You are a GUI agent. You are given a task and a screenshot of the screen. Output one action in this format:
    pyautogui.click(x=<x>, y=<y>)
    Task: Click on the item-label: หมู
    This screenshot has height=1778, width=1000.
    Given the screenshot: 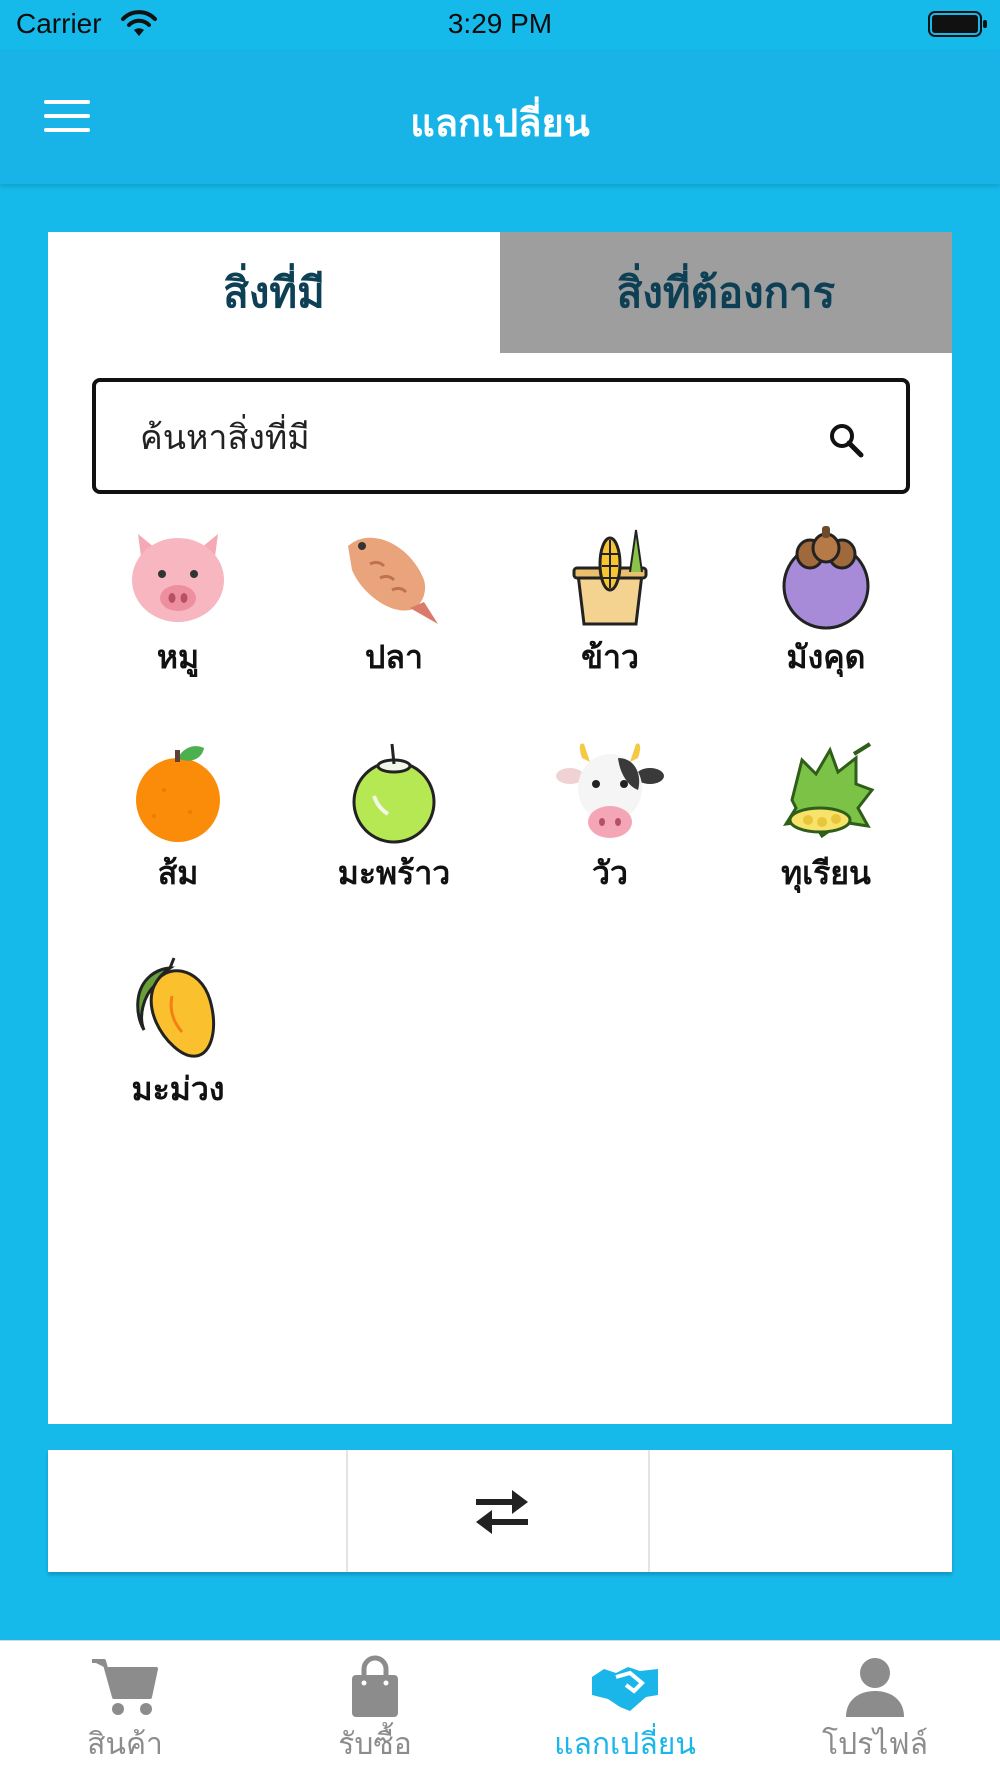 What is the action you would take?
    pyautogui.click(x=178, y=657)
    